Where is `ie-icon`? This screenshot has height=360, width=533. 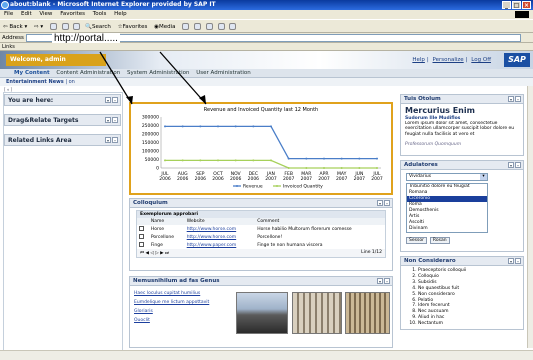
ie-icon is located at coordinates (5, 5).